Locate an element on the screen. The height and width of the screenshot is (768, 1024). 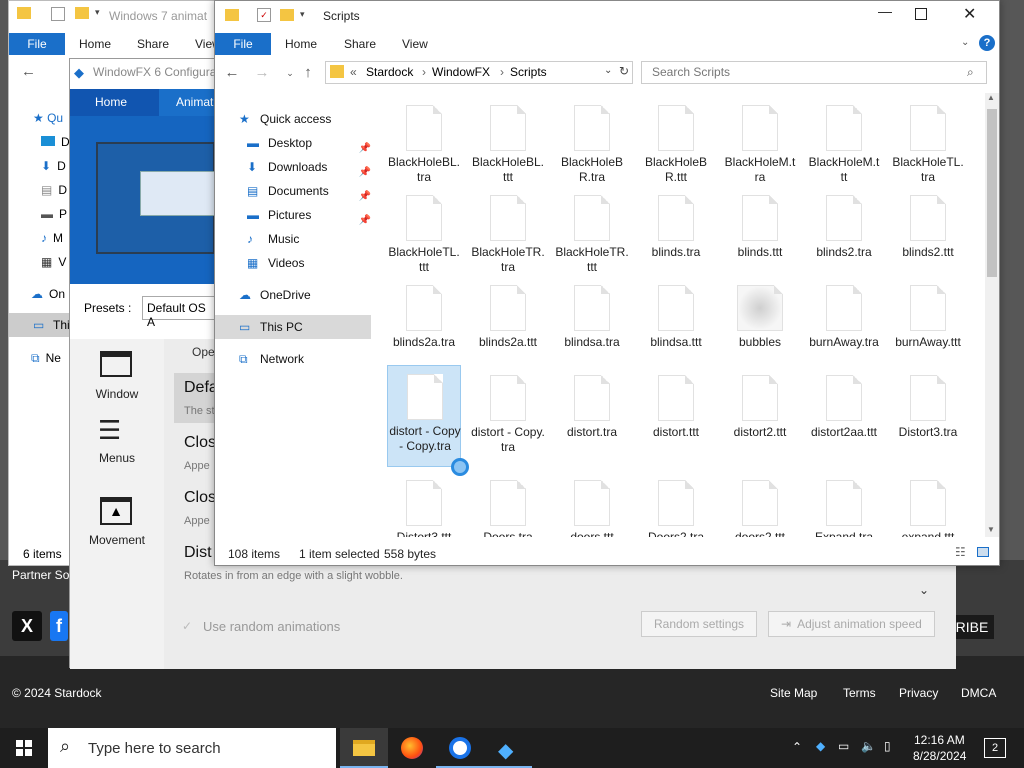
scroll-down-icon: ⌄ is located at coordinates (924, 590).